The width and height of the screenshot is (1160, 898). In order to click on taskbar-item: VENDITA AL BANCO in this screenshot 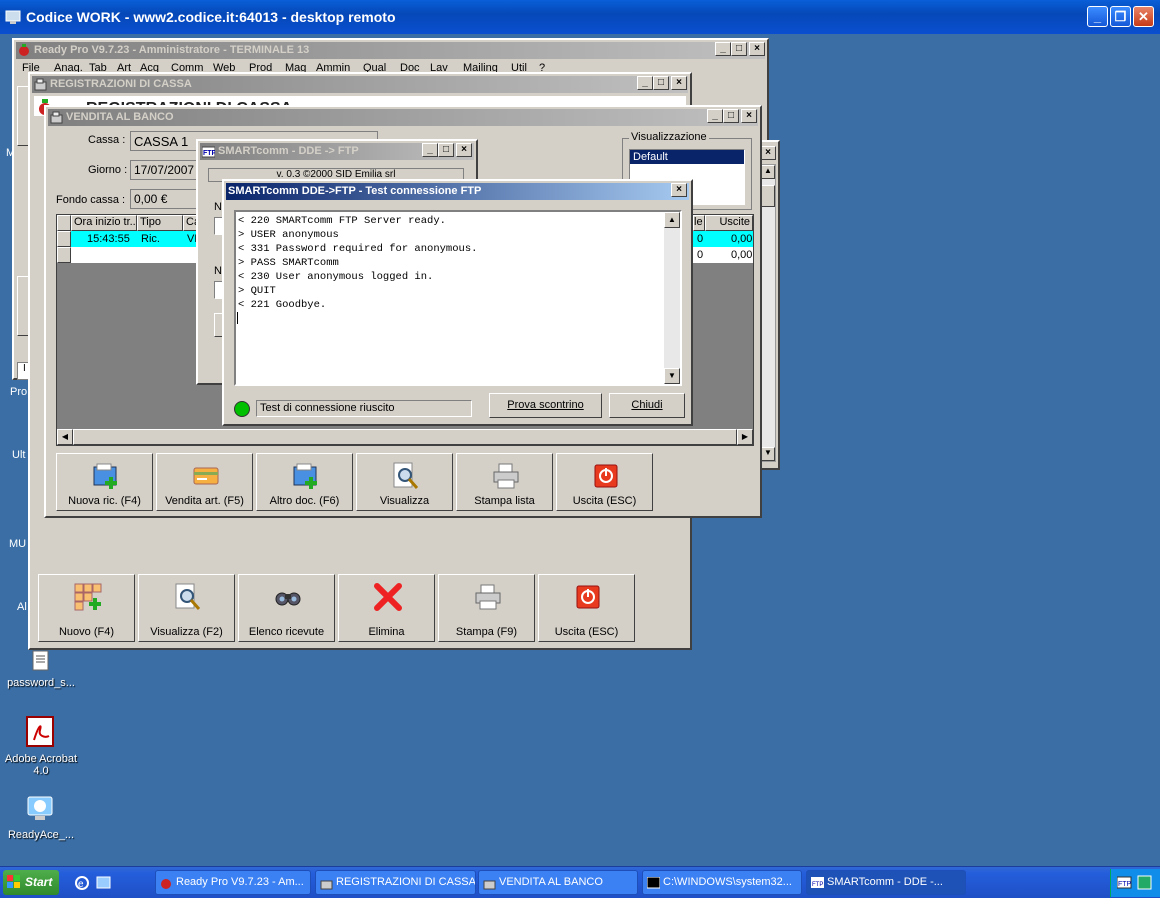, I will do `click(558, 882)`.